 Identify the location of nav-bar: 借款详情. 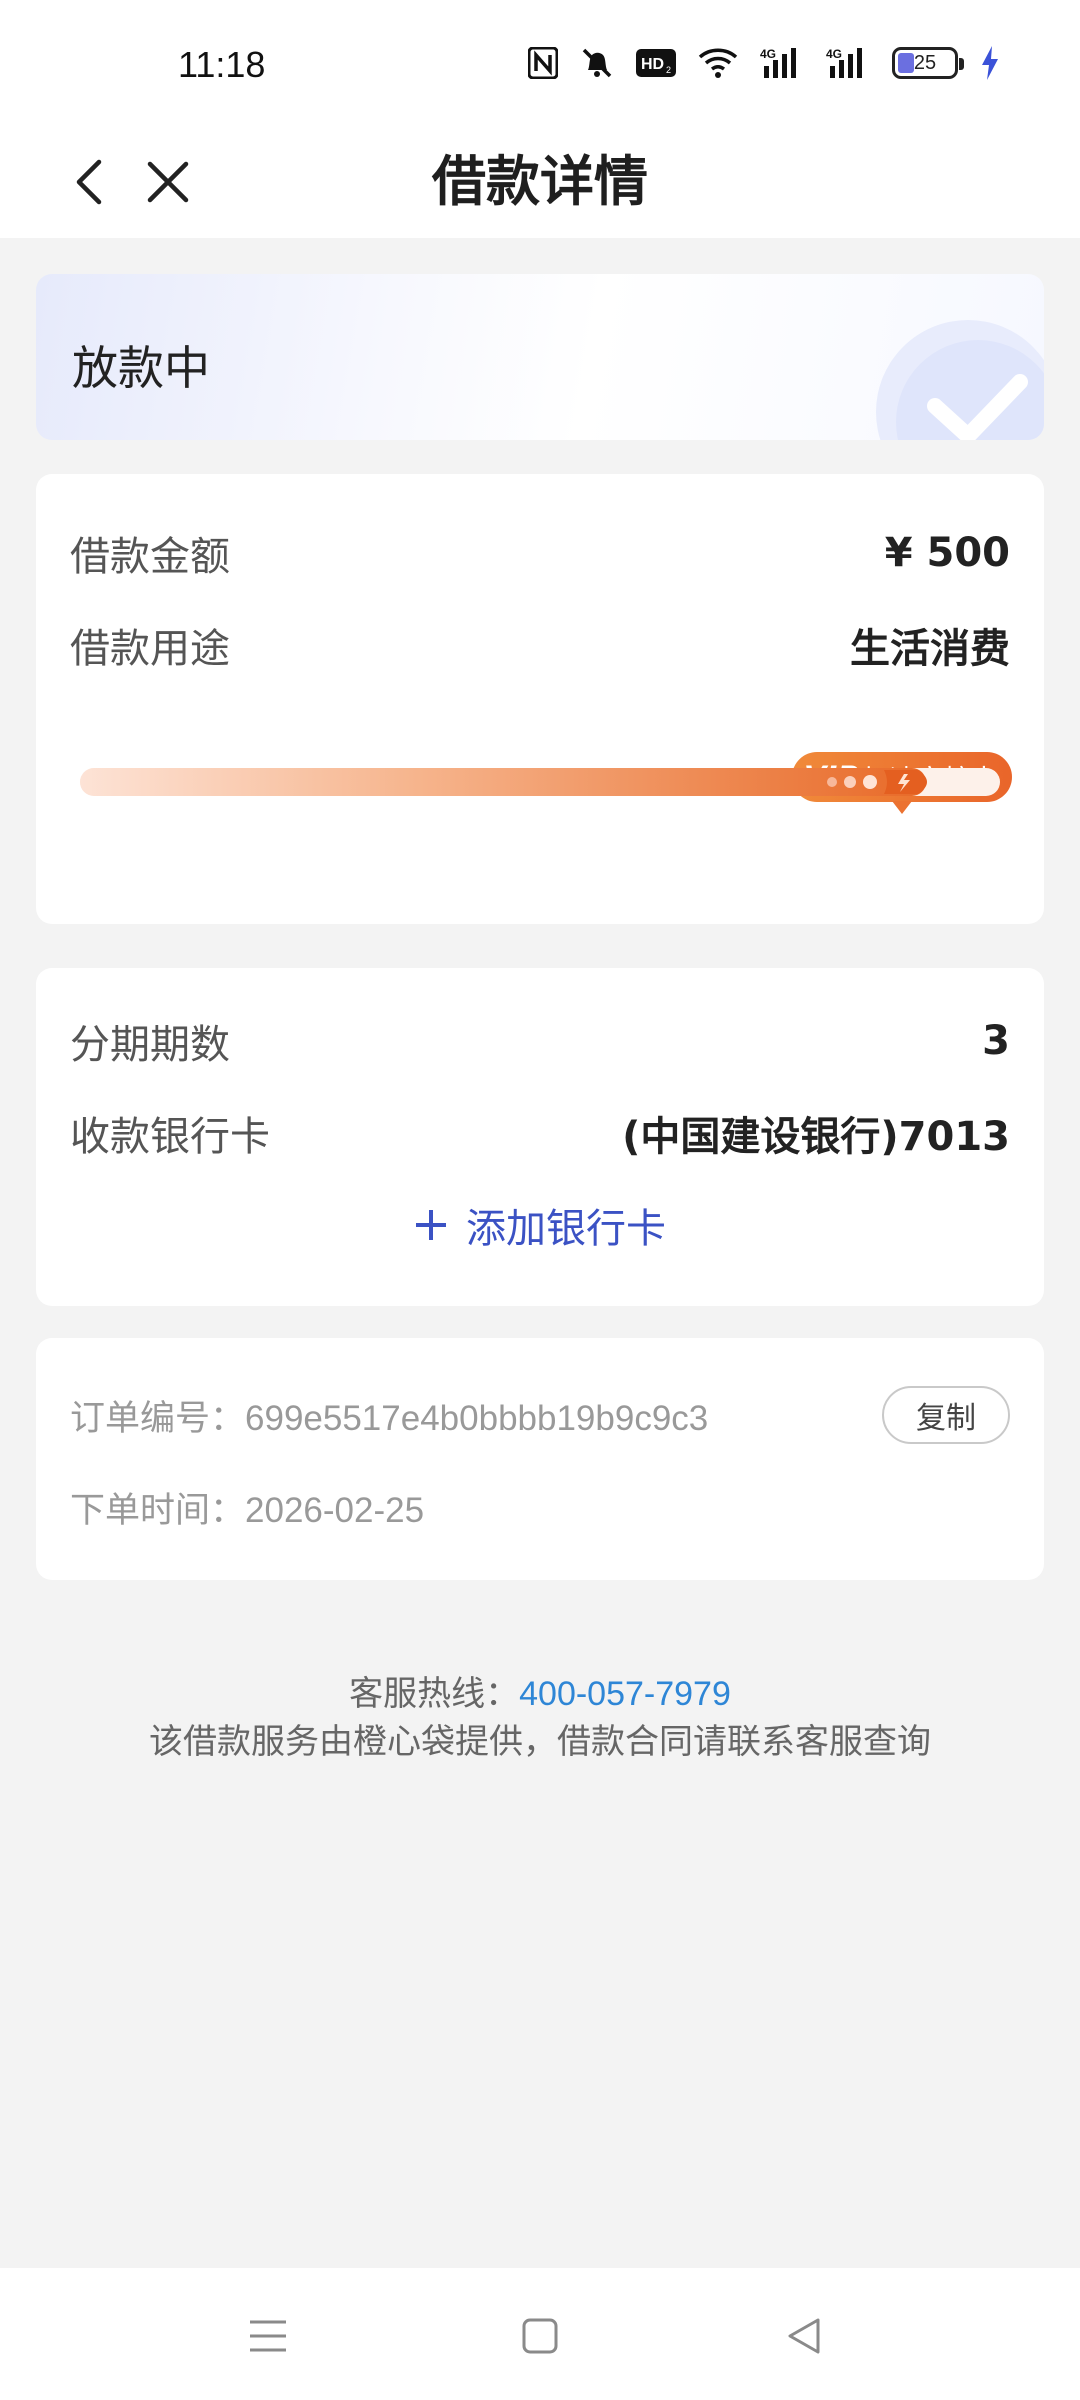
(540, 184).